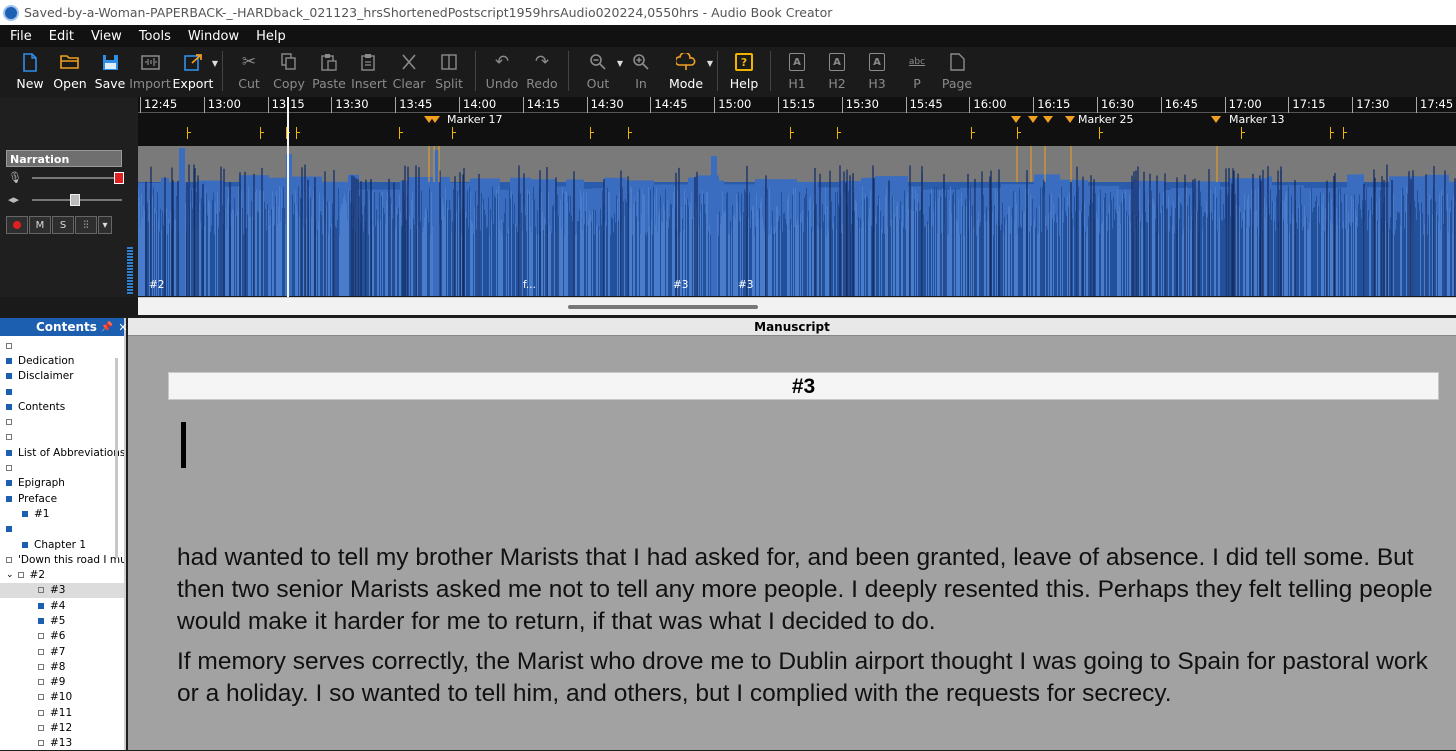 The width and height of the screenshot is (1456, 751). Describe the element at coordinates (86, 225) in the screenshot. I see `mixer-button: ⫶⫶` at that location.